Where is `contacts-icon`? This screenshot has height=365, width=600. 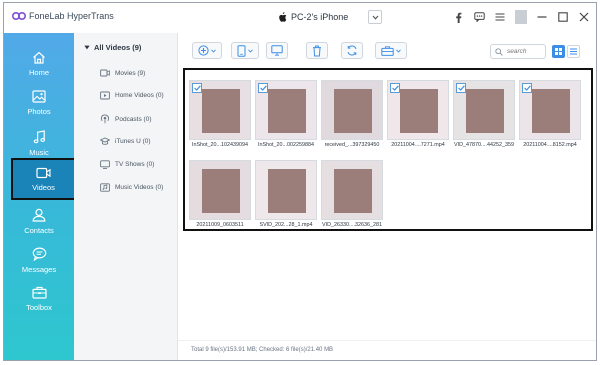 contacts-icon is located at coordinates (39, 215).